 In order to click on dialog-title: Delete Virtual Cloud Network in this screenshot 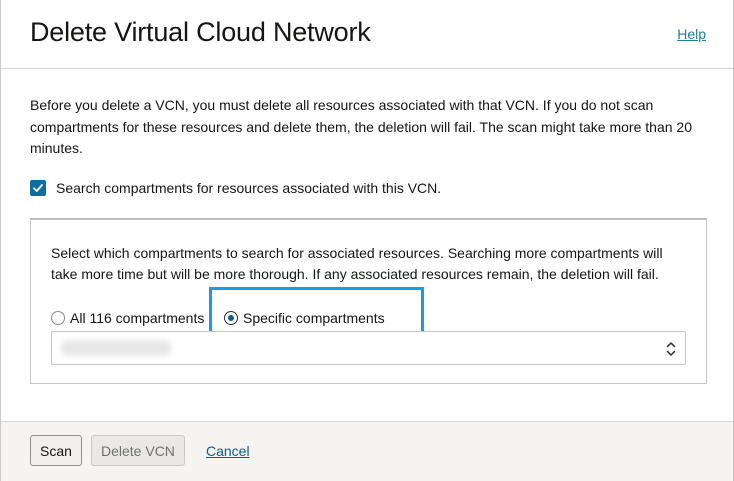, I will do `click(200, 32)`.